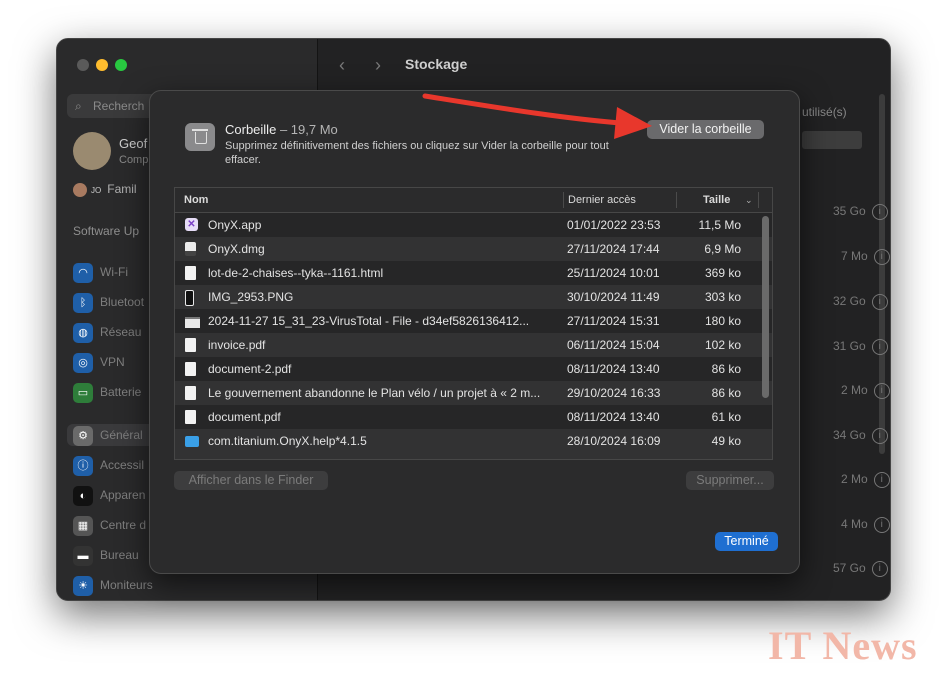 This screenshot has width=947, height=675. Describe the element at coordinates (537, 116) in the screenshot. I see `annotation-arrow` at that location.